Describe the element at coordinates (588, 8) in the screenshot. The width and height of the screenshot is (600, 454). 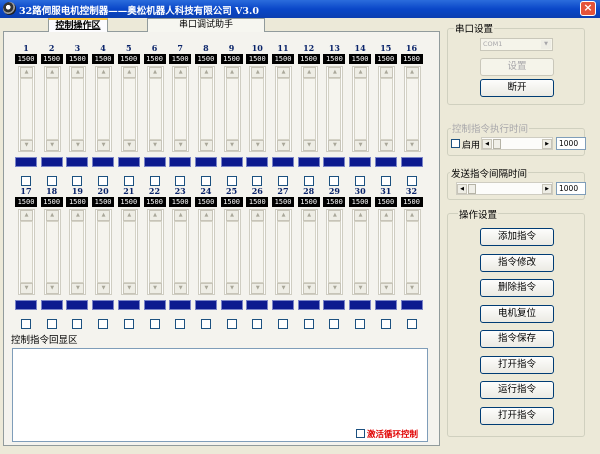
I see `close-button: ×` at that location.